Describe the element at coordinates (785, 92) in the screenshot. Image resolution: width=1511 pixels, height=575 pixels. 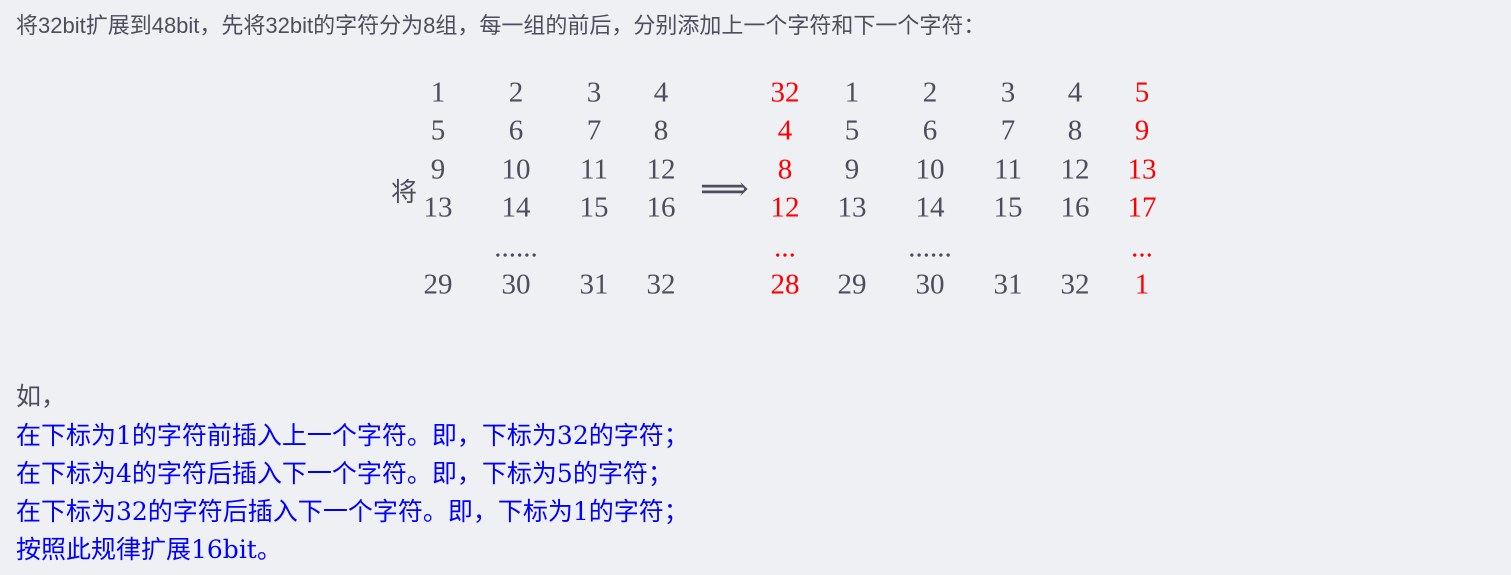
I see `matrix-cell-added: 32` at that location.